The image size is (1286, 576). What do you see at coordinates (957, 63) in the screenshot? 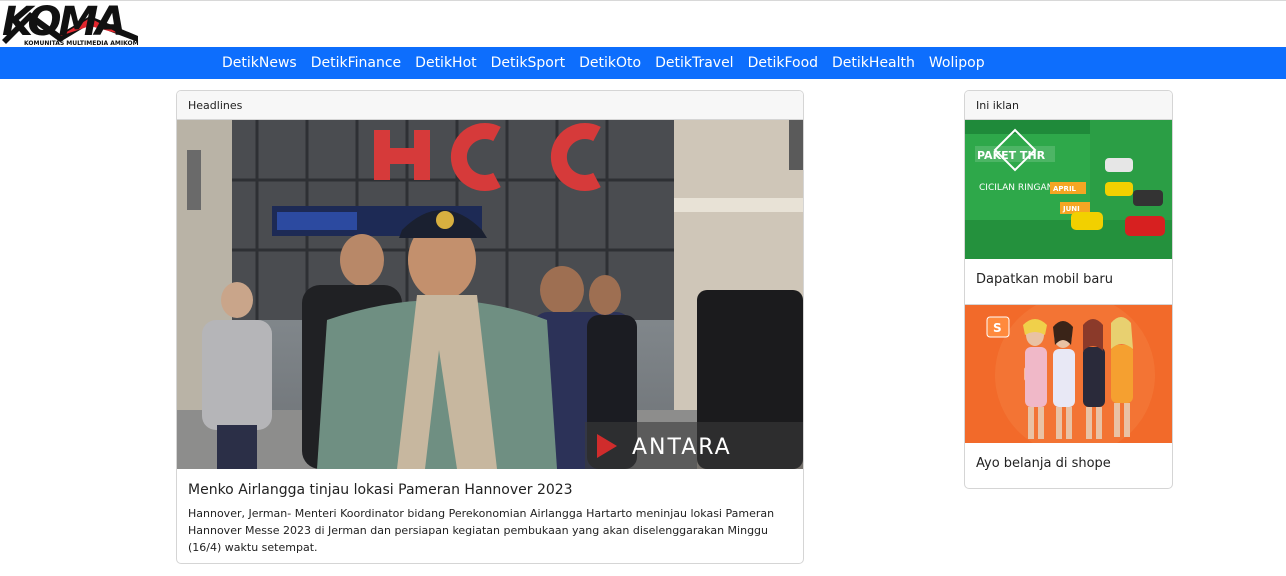
I see `nav-link-wolipop: Wolipop` at bounding box center [957, 63].